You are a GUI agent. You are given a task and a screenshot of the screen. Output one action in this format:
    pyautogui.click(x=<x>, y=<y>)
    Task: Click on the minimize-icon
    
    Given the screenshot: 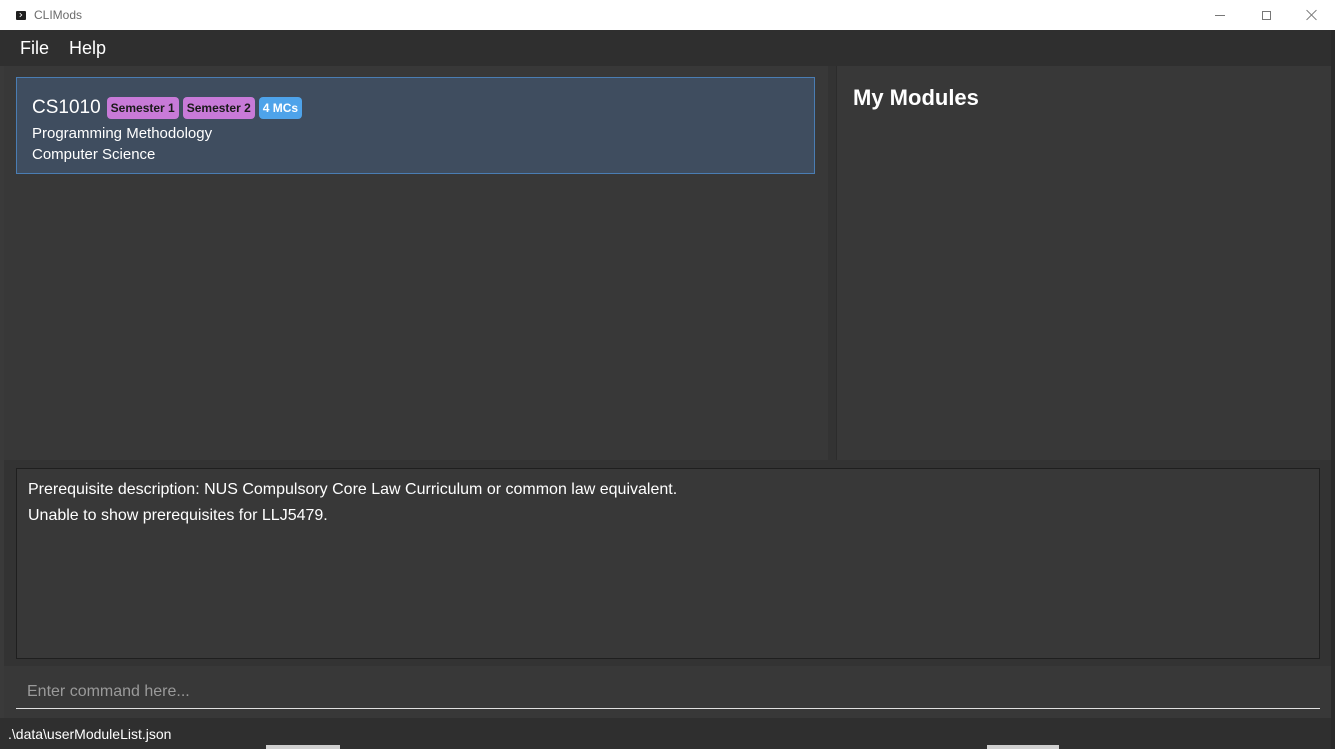 What is the action you would take?
    pyautogui.click(x=1220, y=15)
    